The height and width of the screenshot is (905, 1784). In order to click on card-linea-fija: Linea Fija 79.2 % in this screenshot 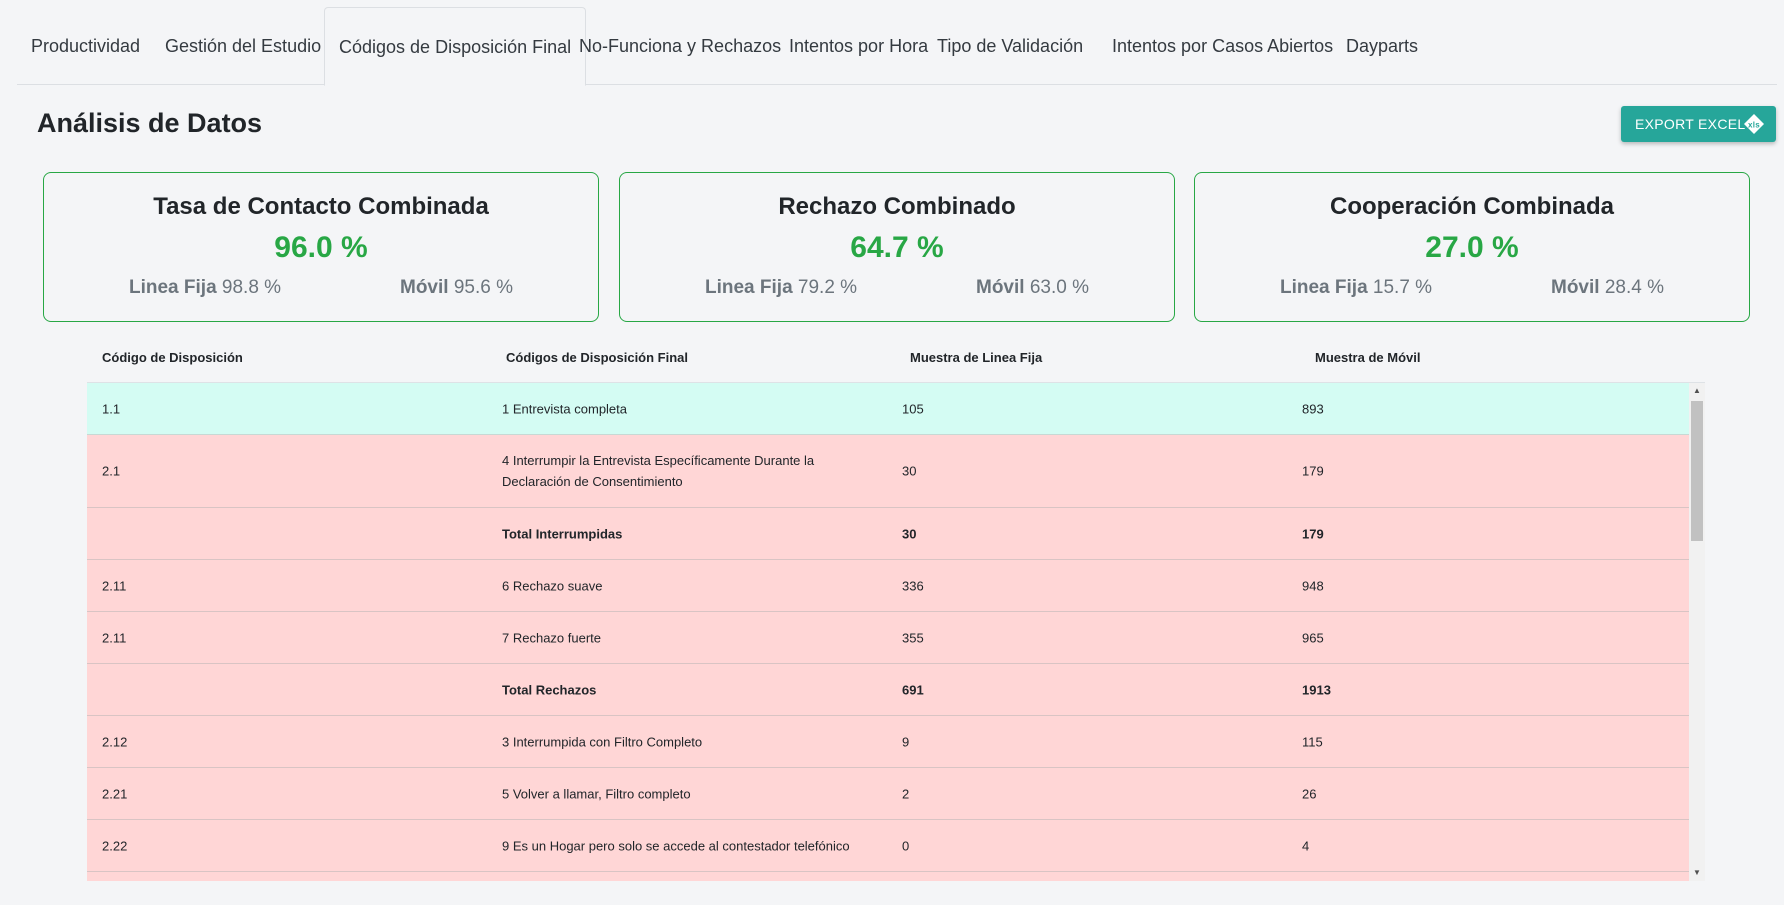, I will do `click(781, 288)`.